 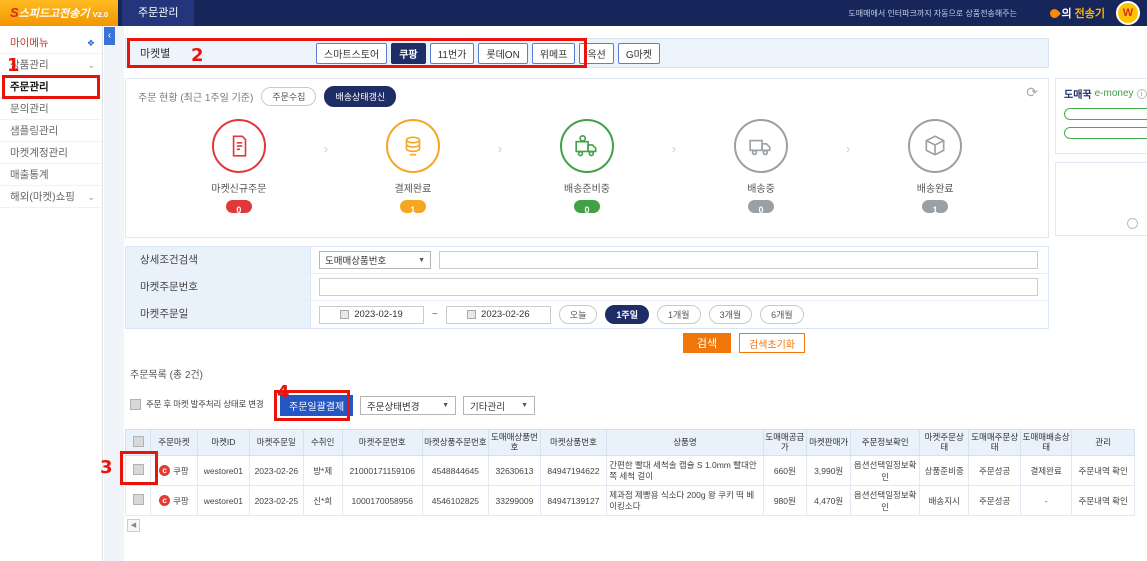 I want to click on sidebar-item-sales-stats: 매출통계, so click(x=51, y=175).